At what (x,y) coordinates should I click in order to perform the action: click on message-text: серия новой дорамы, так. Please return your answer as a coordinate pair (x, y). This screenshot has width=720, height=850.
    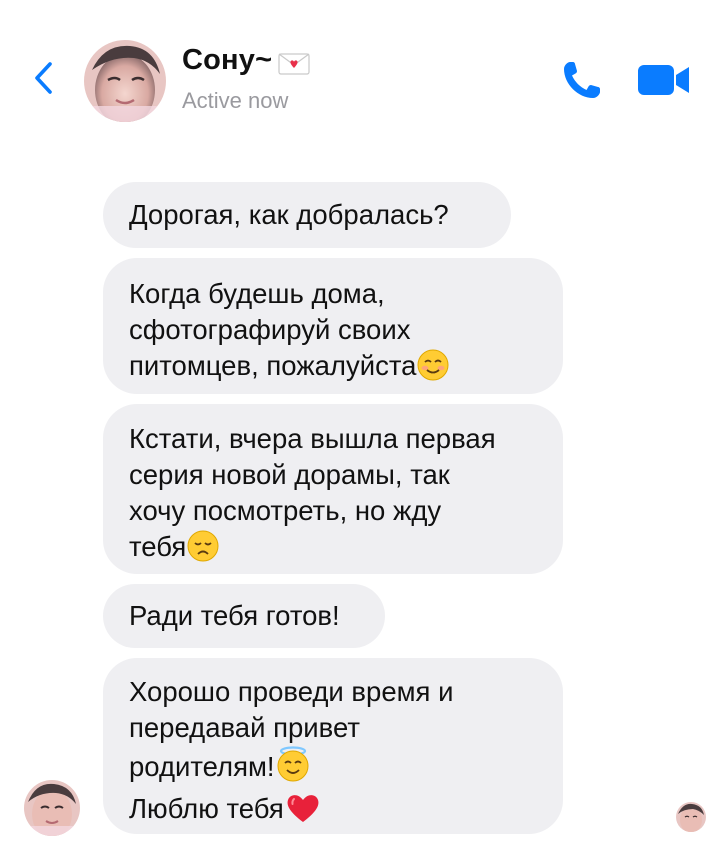
    Looking at the image, I should click on (289, 474).